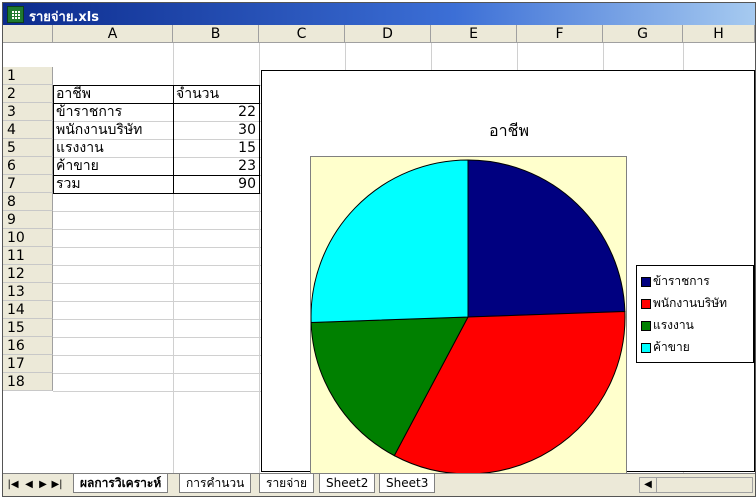 This screenshot has height=497, width=756. I want to click on select-all-corner, so click(28, 34).